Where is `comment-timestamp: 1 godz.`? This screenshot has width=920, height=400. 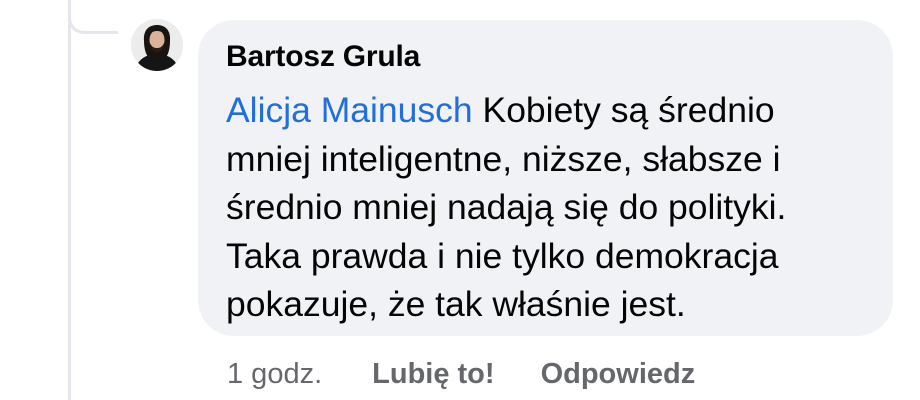
comment-timestamp: 1 godz. is located at coordinates (274, 374).